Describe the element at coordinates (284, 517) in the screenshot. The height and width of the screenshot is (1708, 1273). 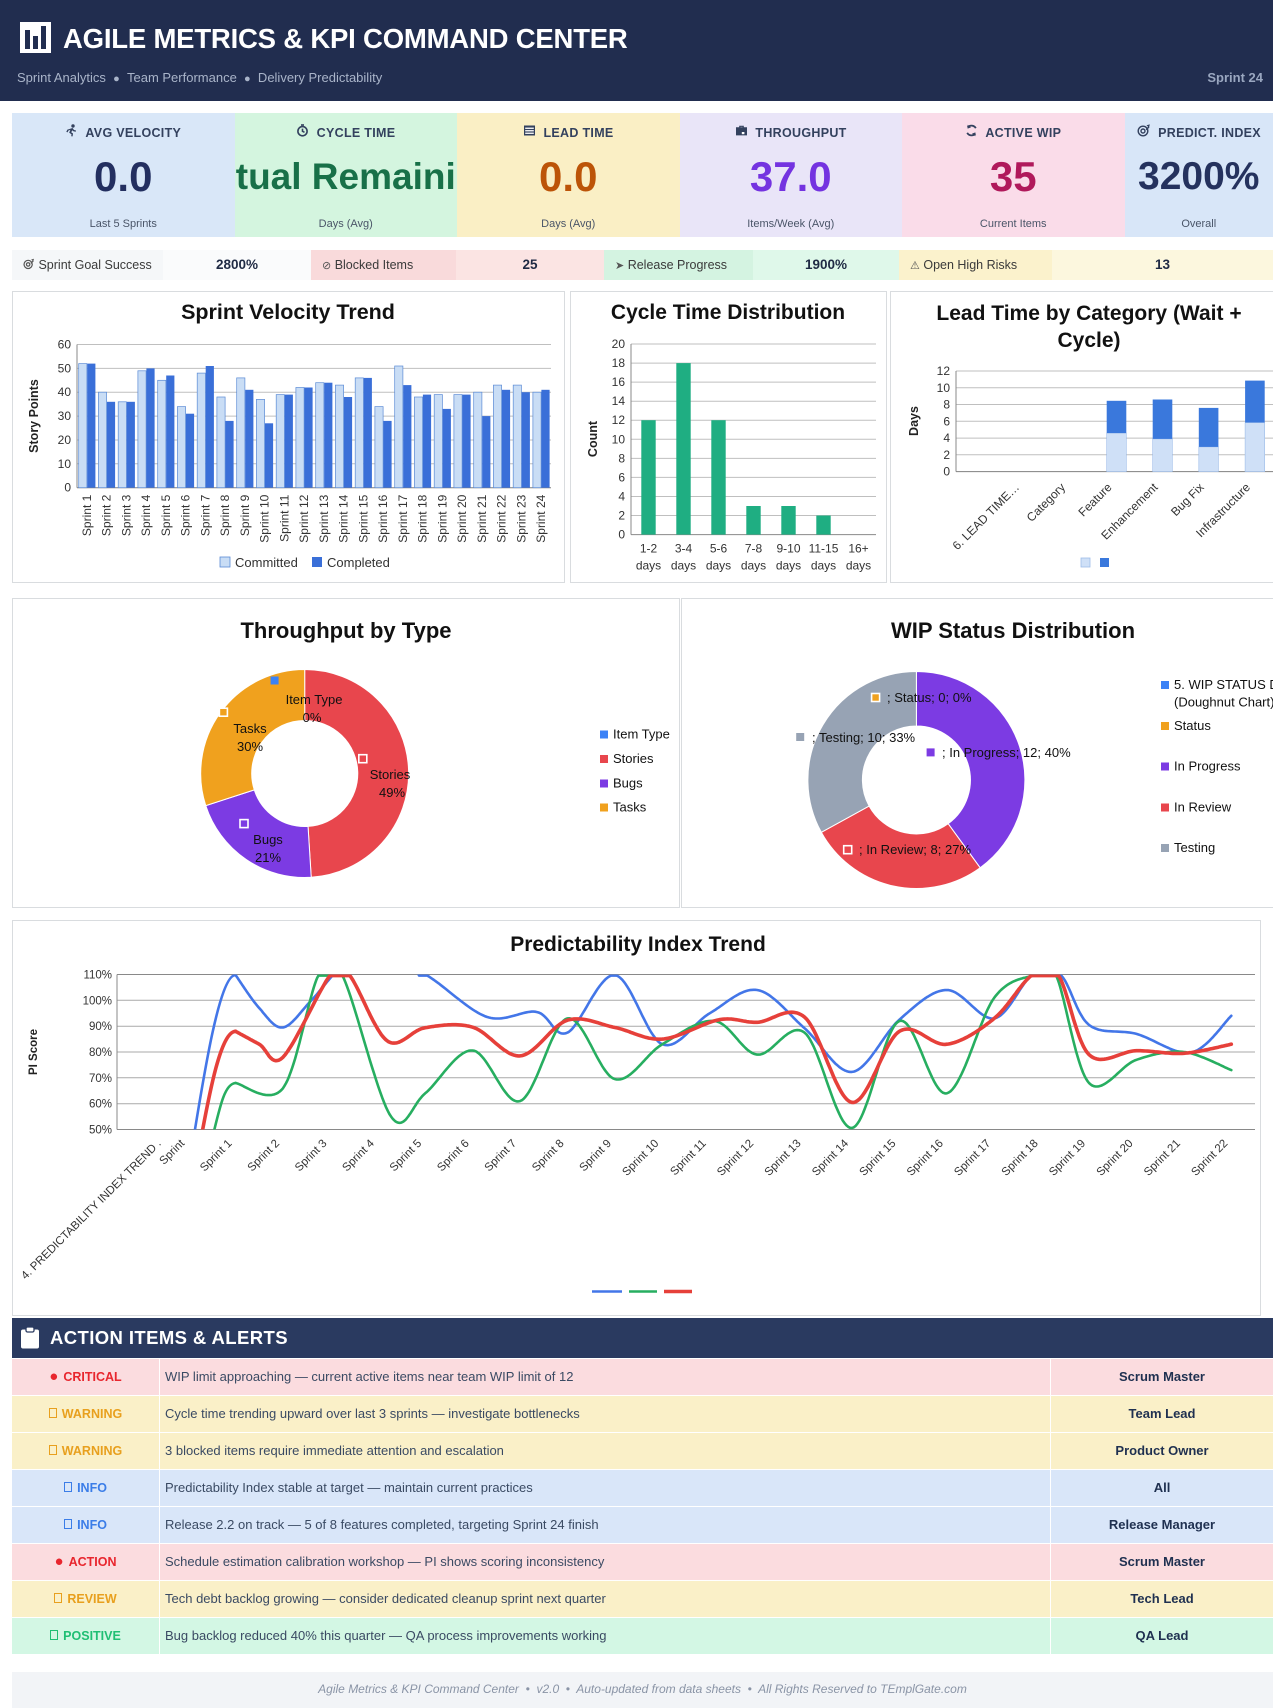
I see `svg-text: Sprint 11` at that location.